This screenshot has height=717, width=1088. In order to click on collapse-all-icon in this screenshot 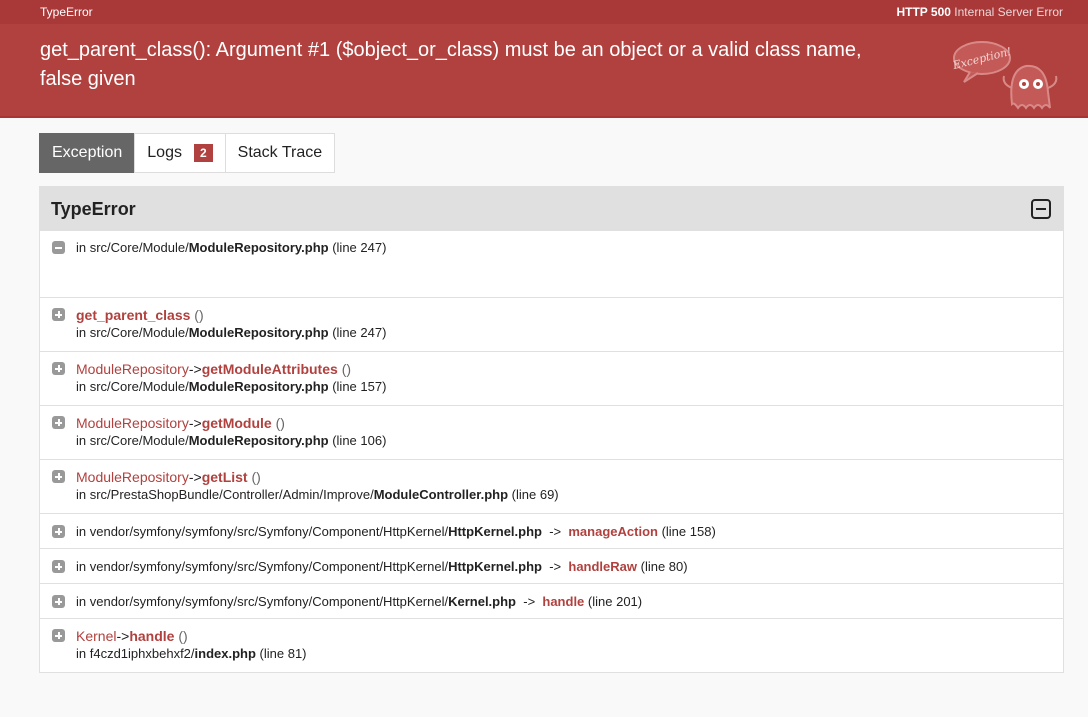, I will do `click(1041, 209)`.